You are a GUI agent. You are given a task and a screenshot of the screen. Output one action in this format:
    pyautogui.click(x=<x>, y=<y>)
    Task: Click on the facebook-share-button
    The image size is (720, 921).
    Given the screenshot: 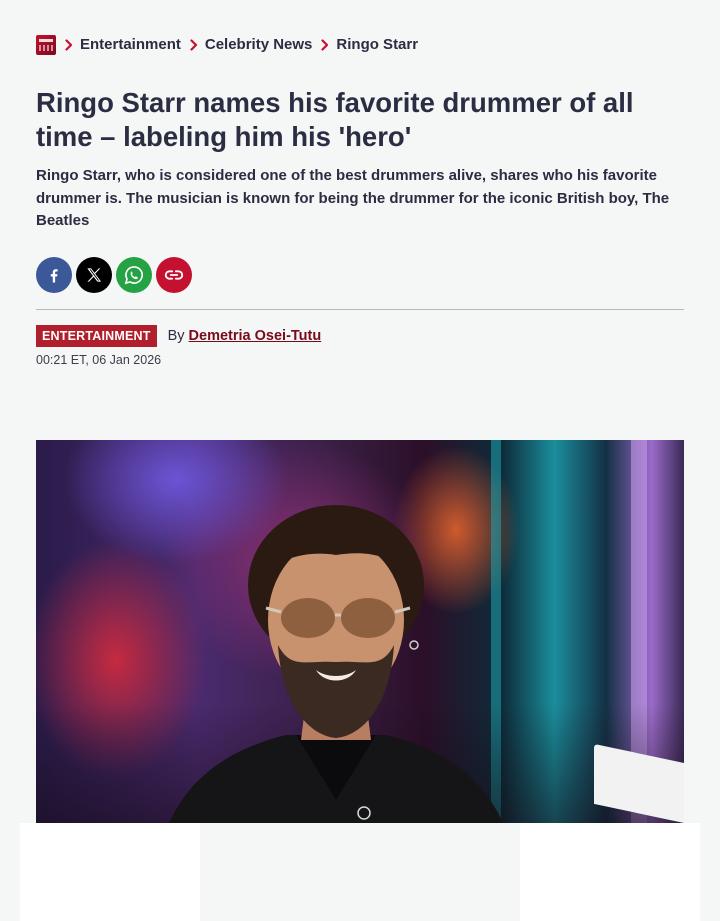 What is the action you would take?
    pyautogui.click(x=54, y=275)
    